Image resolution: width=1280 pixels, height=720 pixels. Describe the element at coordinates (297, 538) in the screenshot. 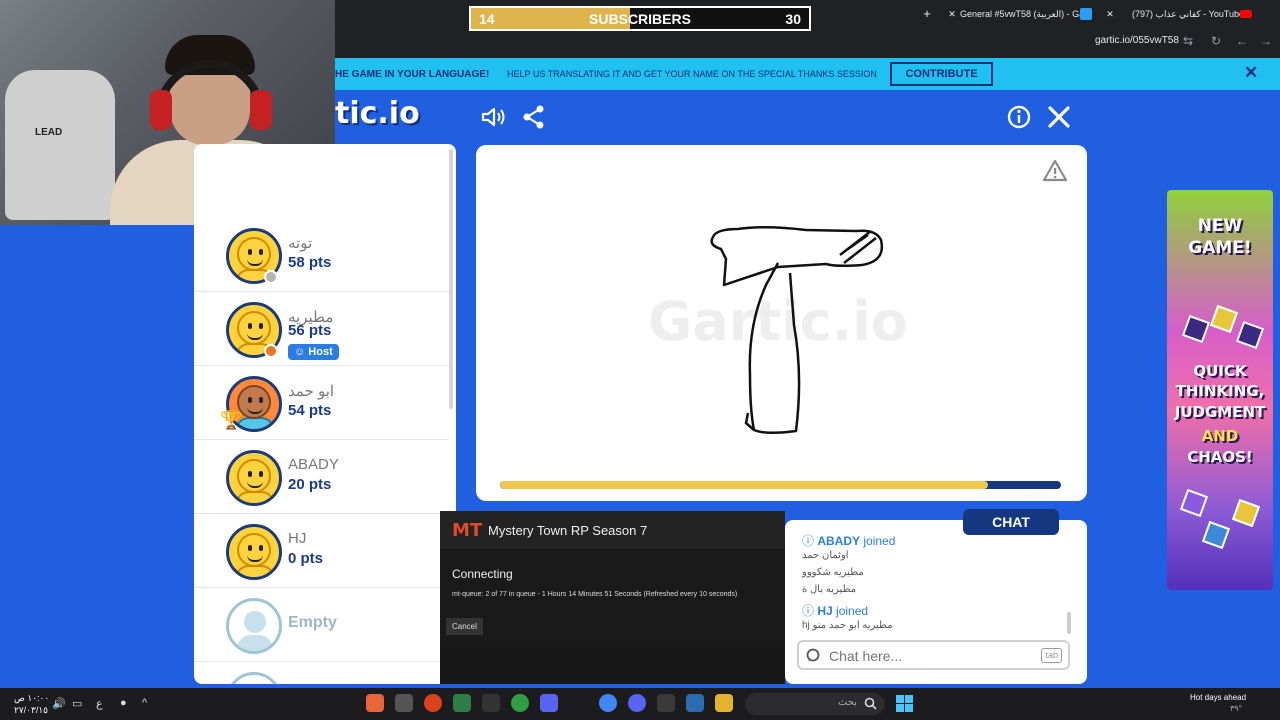

I see `player-name: HJ` at that location.